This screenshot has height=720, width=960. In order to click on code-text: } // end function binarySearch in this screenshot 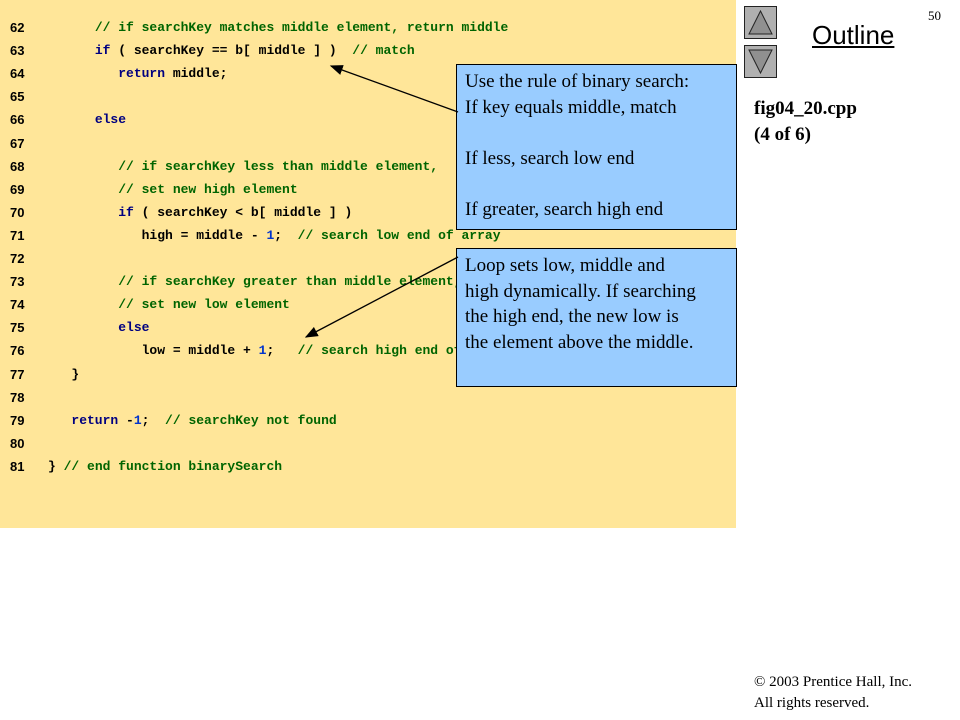, I will do `click(165, 466)`.